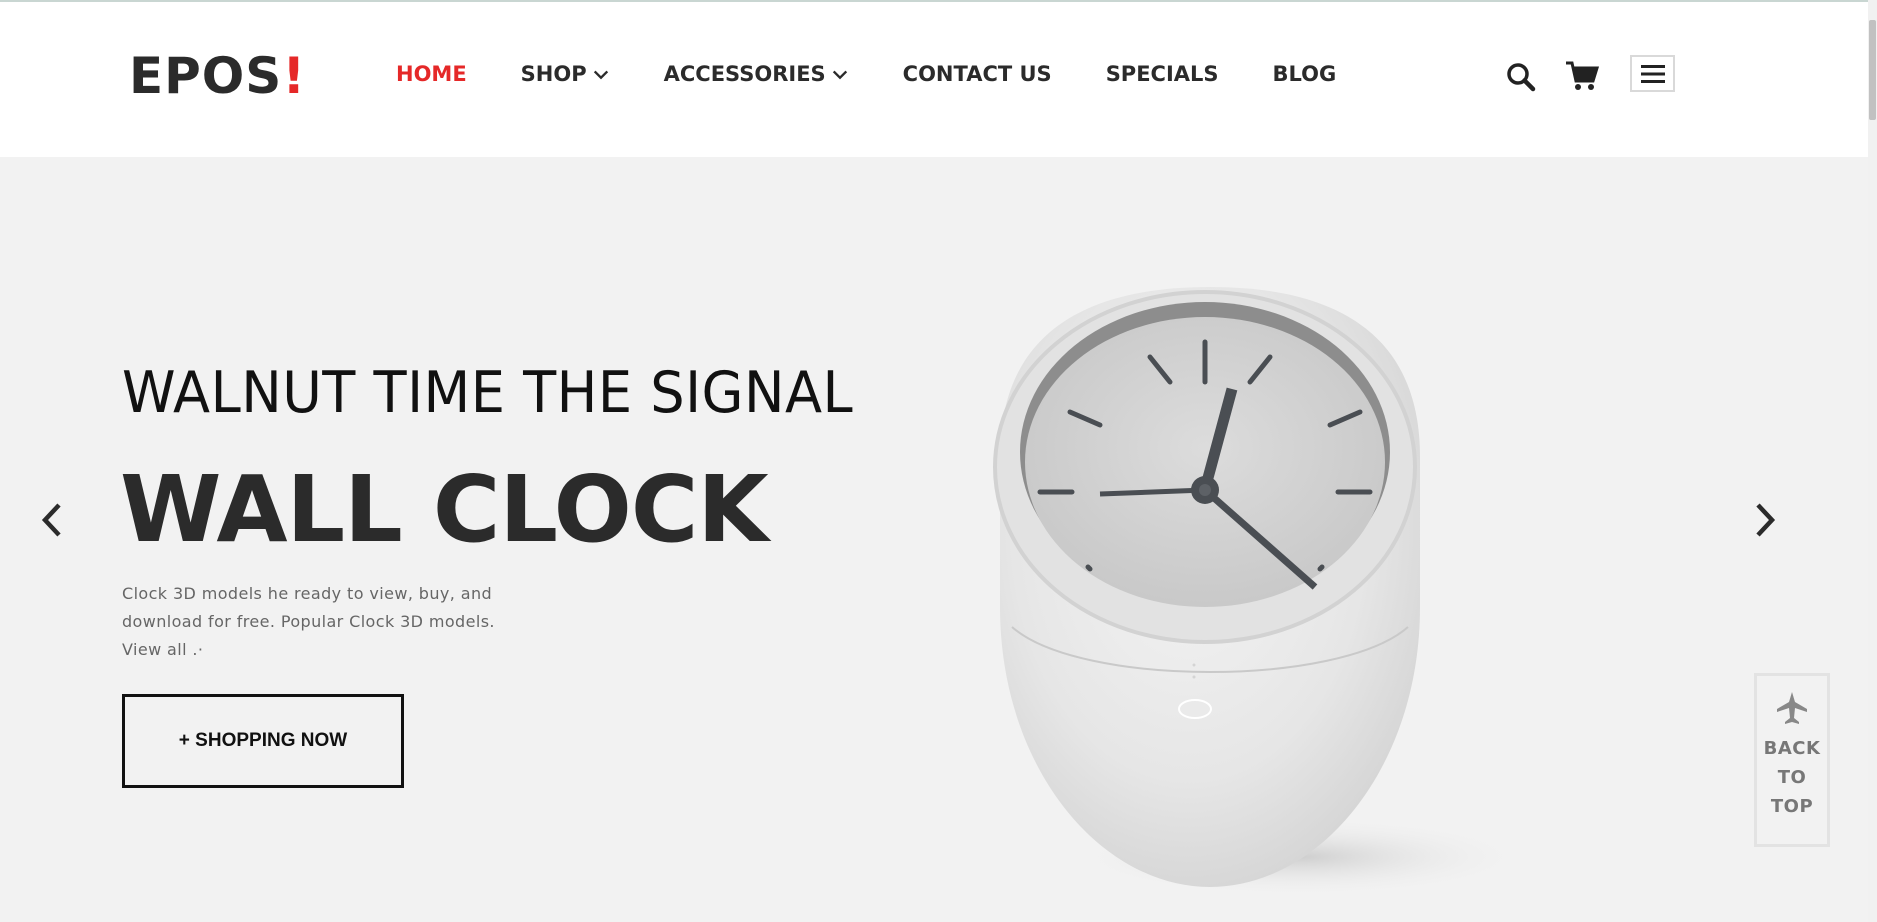 The image size is (1877, 922). What do you see at coordinates (294, 76) in the screenshot?
I see `logo-accent: !` at bounding box center [294, 76].